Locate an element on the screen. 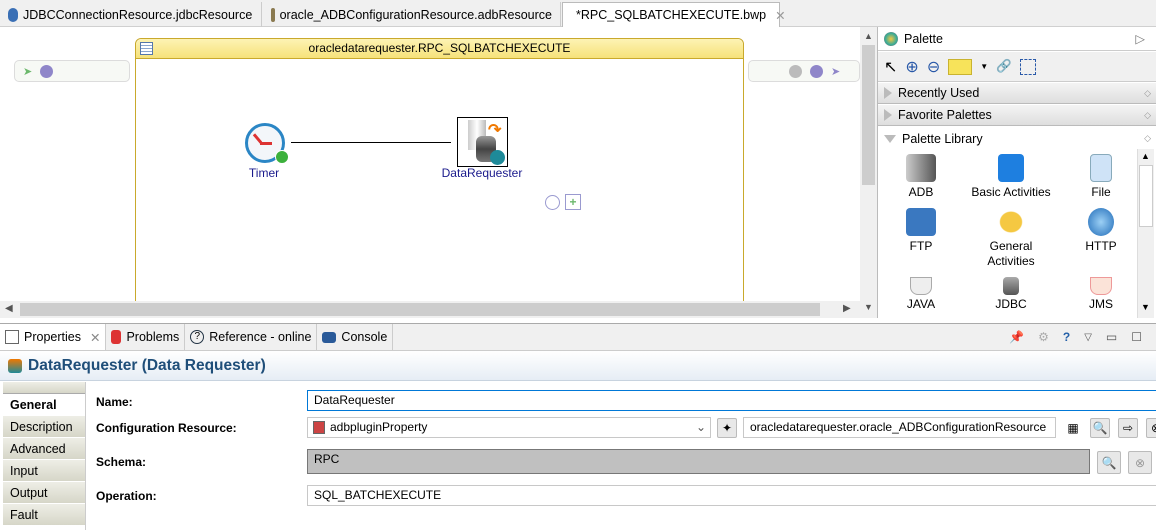  connect-icon is located at coordinates (552, 202).